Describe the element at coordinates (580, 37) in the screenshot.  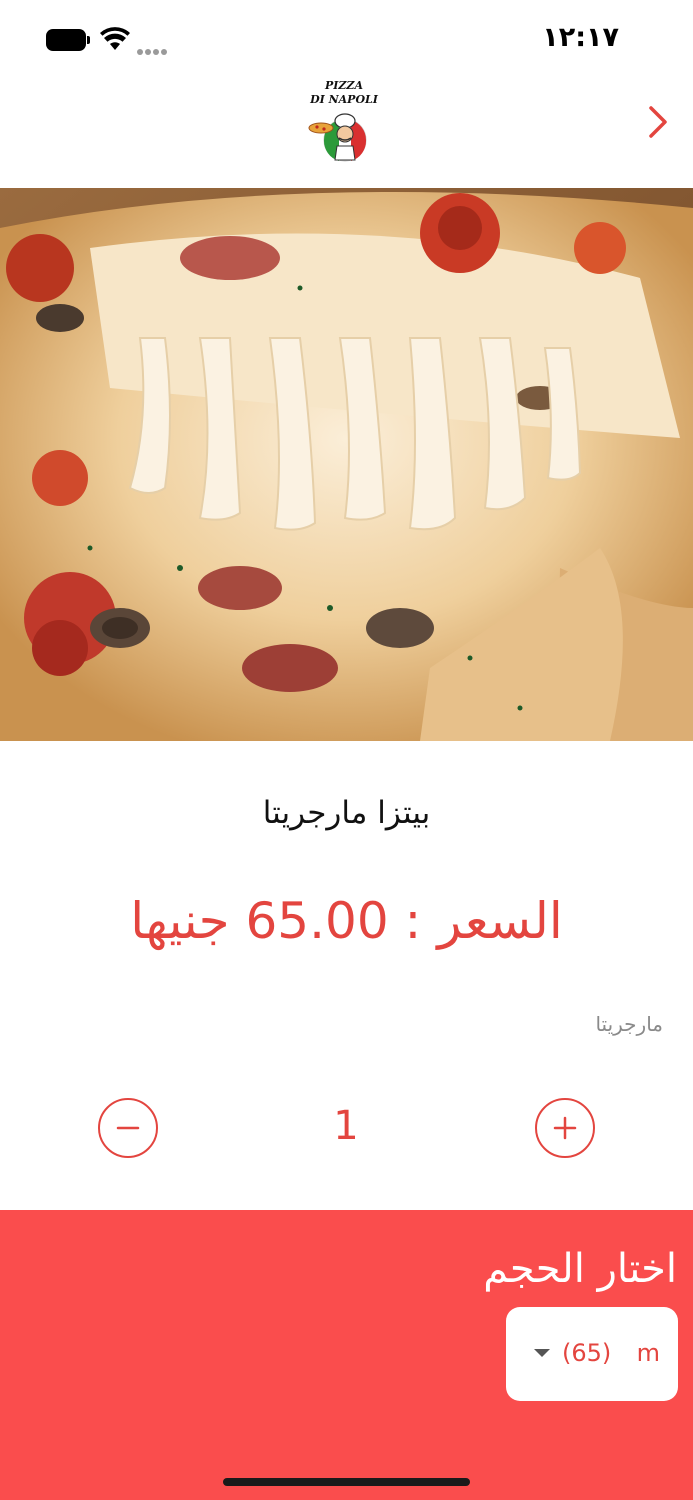
I see `status-time: ١٢:١٧` at that location.